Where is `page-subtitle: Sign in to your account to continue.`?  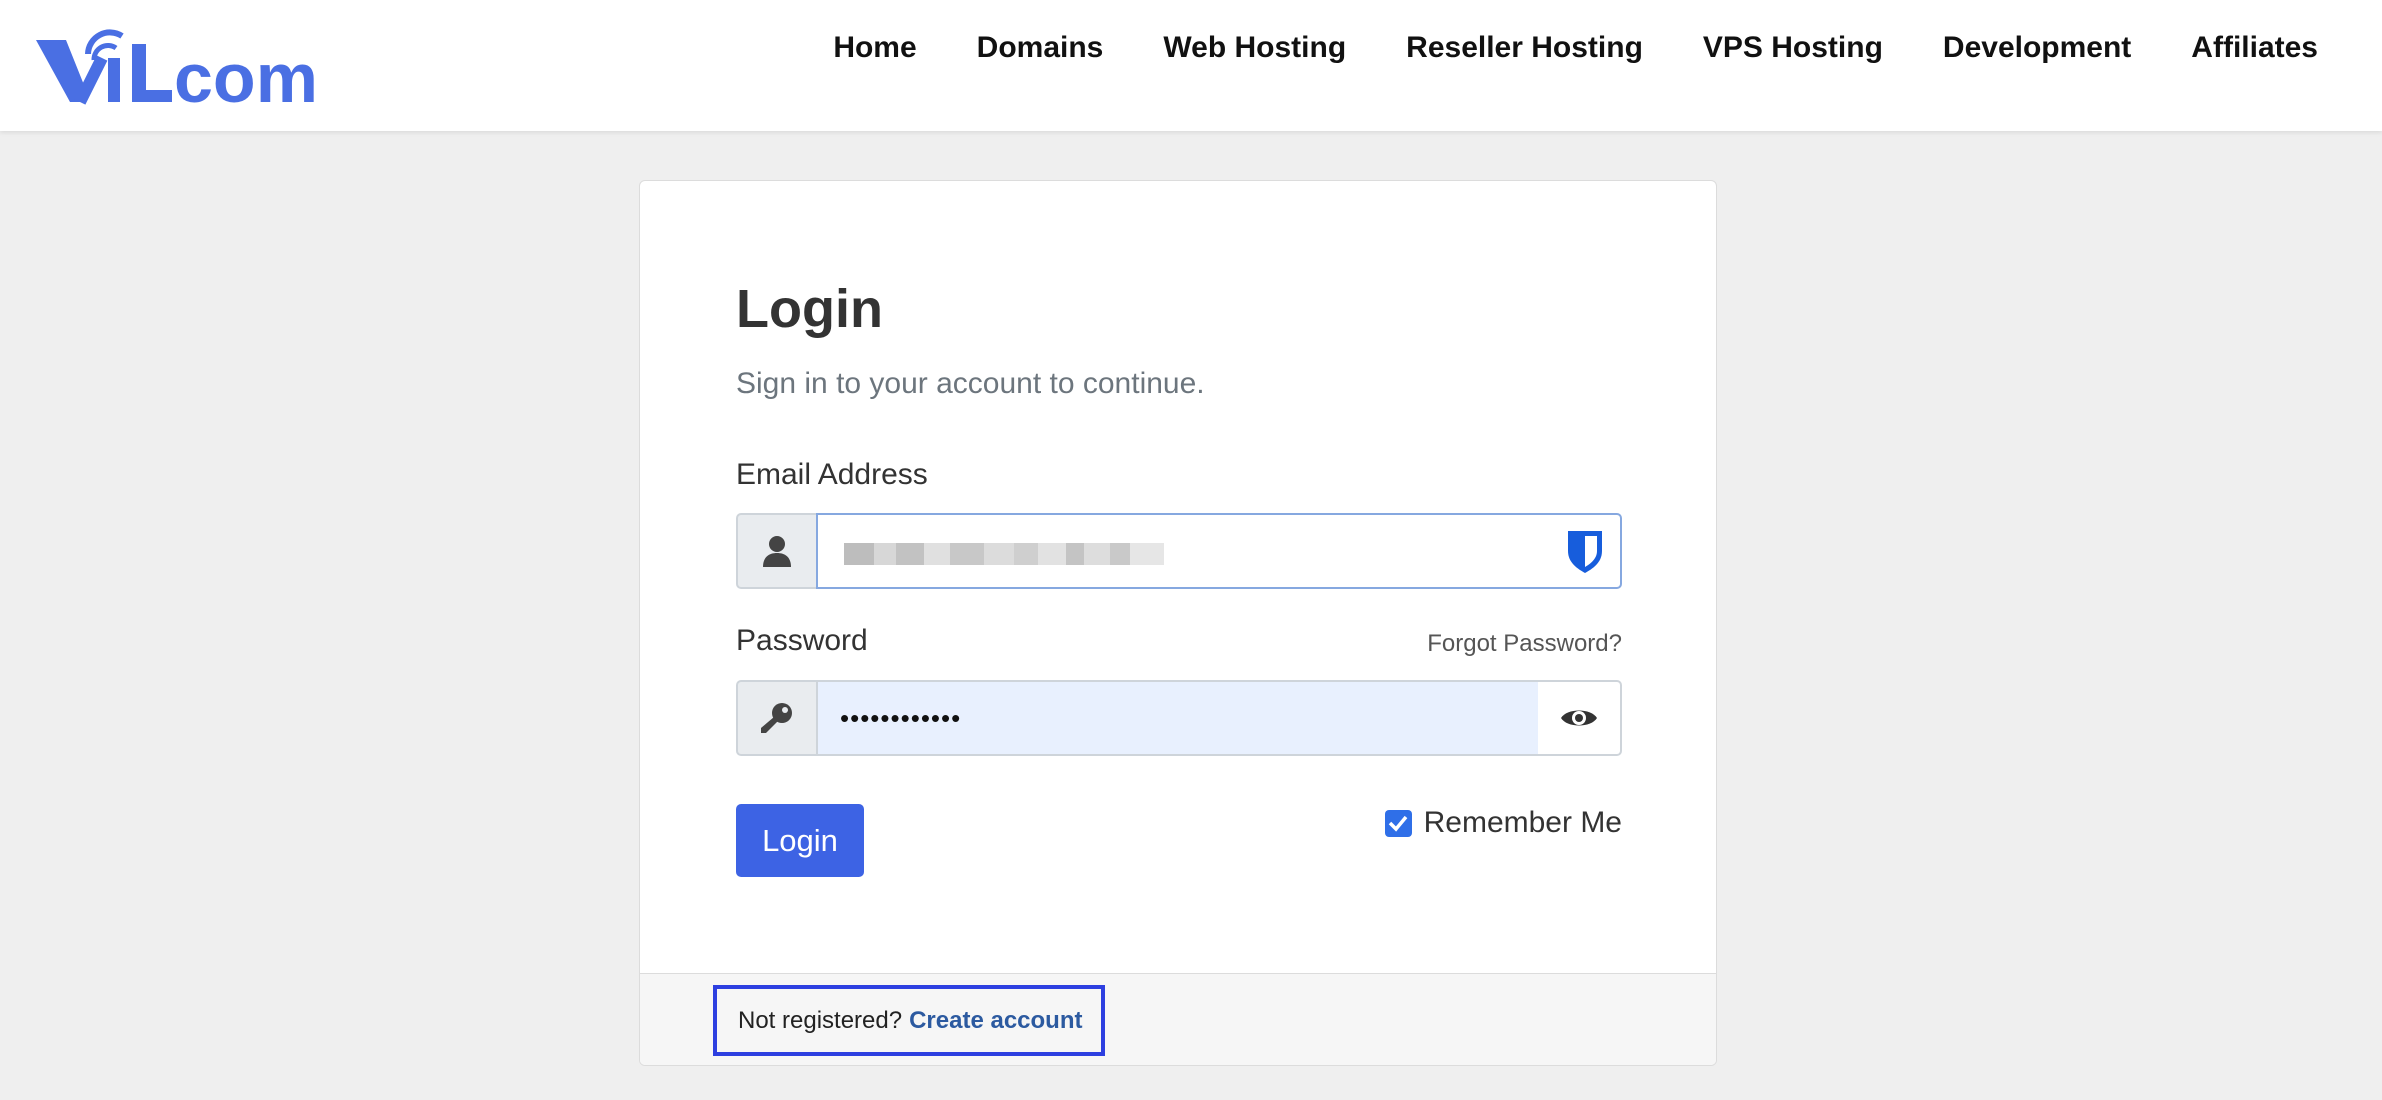 page-subtitle: Sign in to your account to continue. is located at coordinates (970, 383).